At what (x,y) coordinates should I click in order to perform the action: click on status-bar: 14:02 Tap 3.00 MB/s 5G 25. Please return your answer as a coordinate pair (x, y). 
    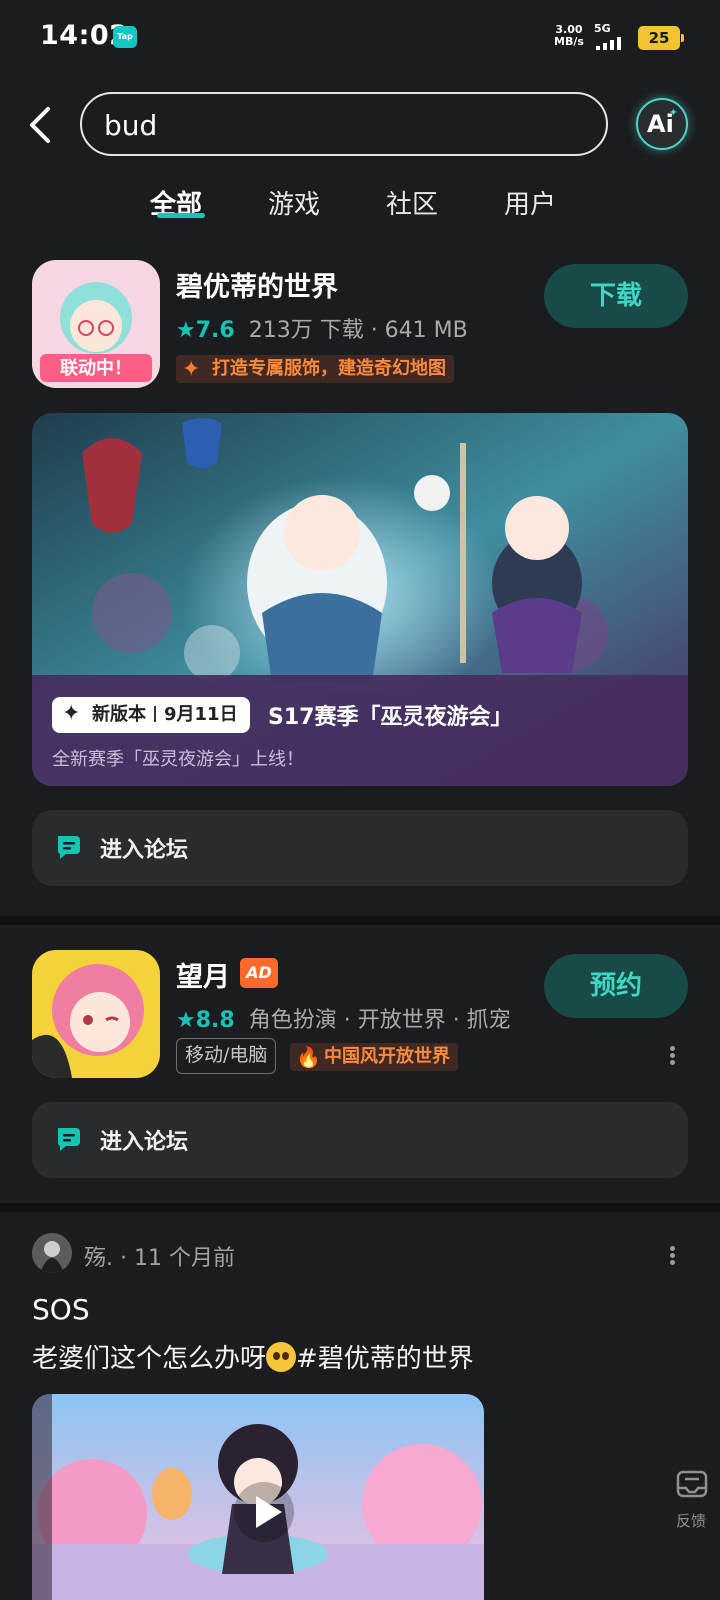
    Looking at the image, I should click on (360, 38).